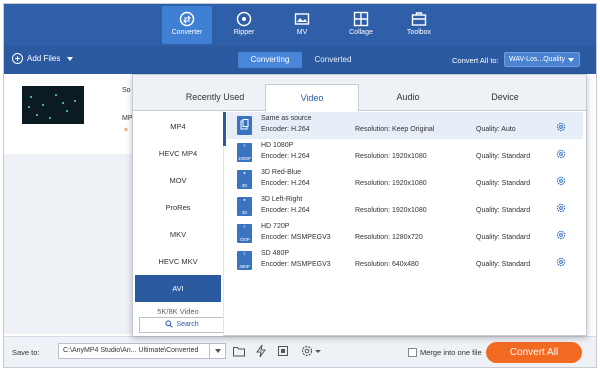  I want to click on format-item-mkv: MKV, so click(178, 234).